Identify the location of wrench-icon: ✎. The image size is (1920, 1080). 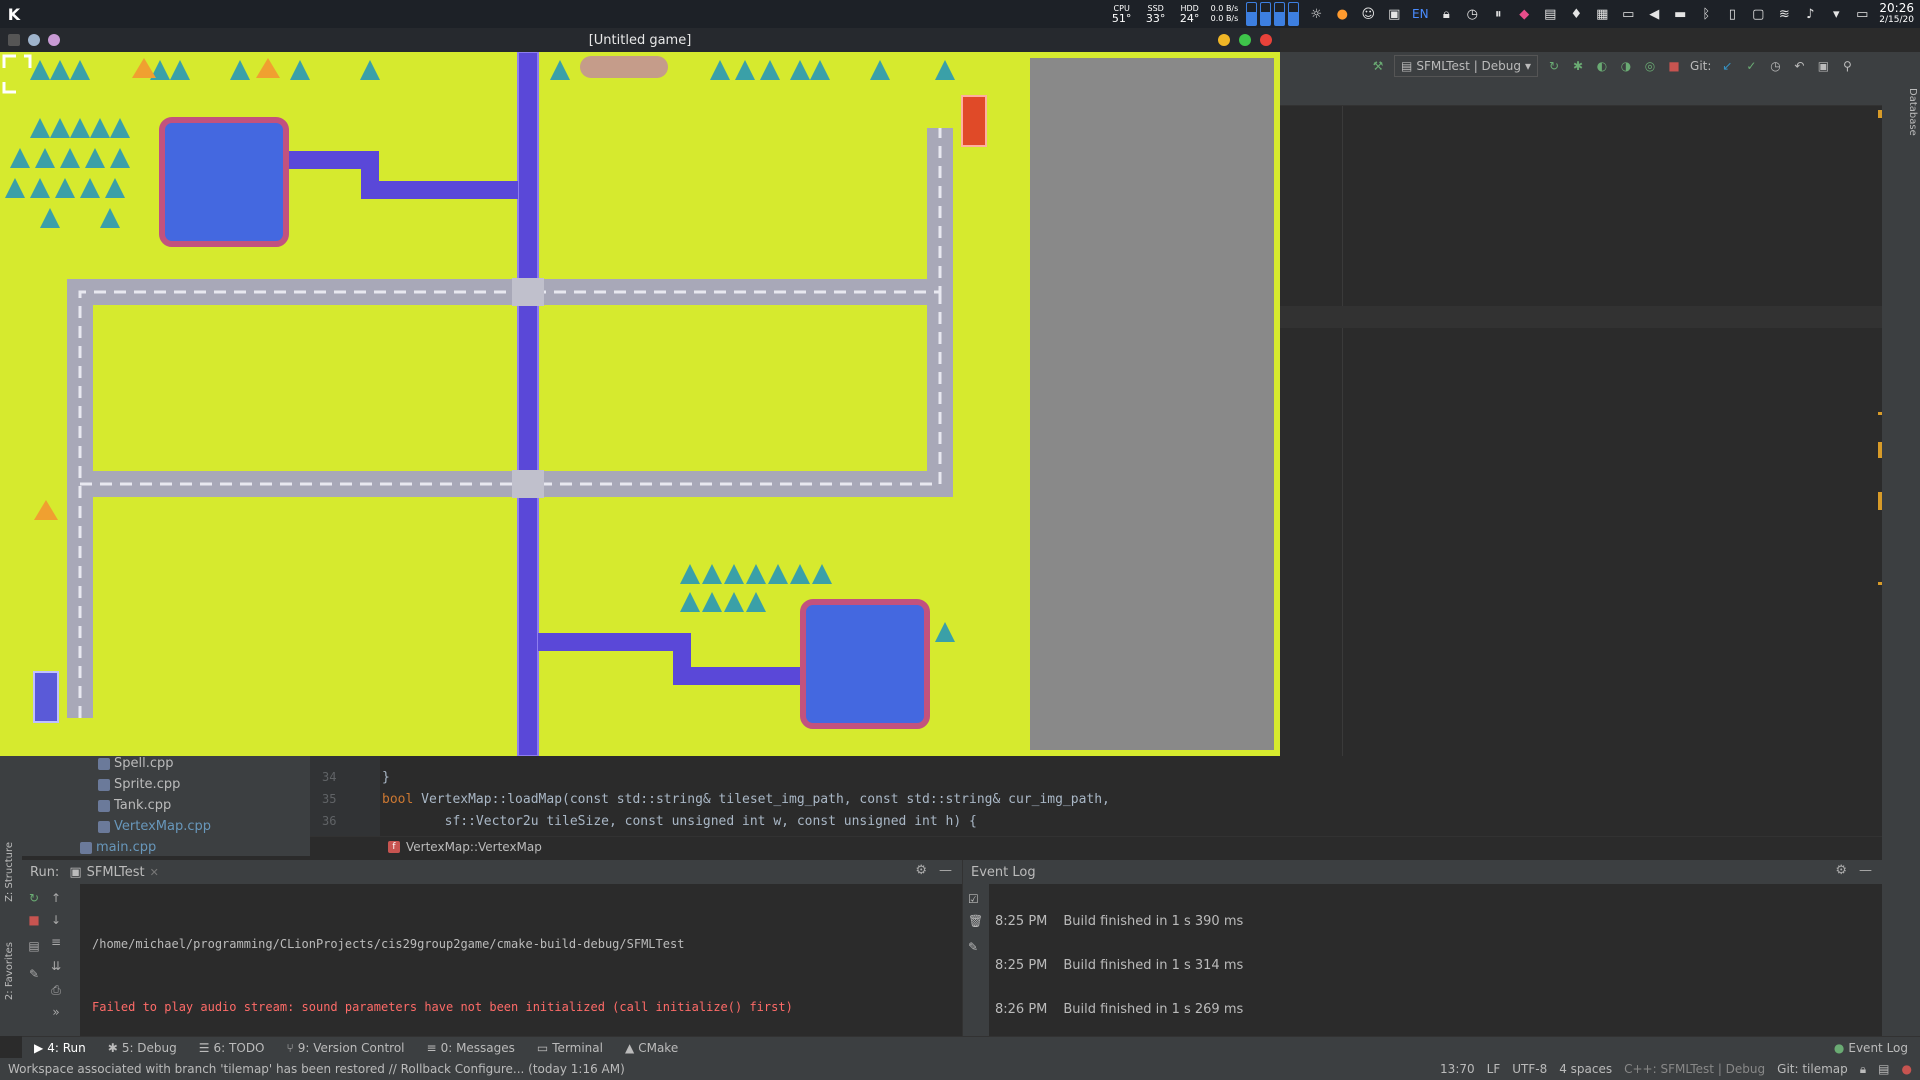
(973, 947).